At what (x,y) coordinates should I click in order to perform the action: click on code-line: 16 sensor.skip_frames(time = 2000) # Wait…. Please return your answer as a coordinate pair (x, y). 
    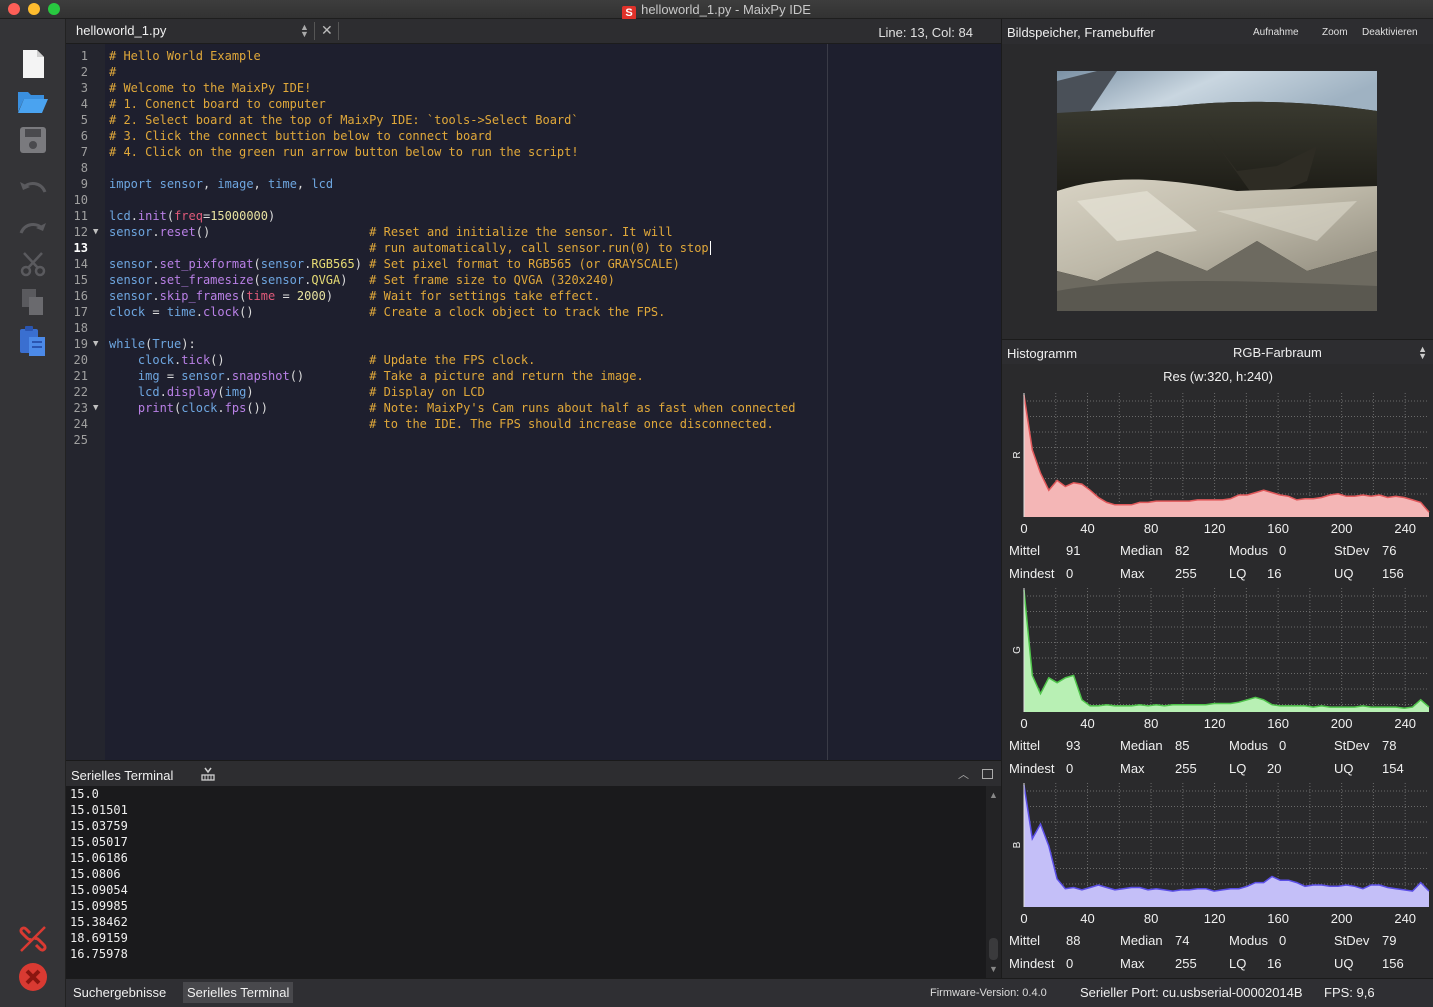
    Looking at the image, I should click on (533, 296).